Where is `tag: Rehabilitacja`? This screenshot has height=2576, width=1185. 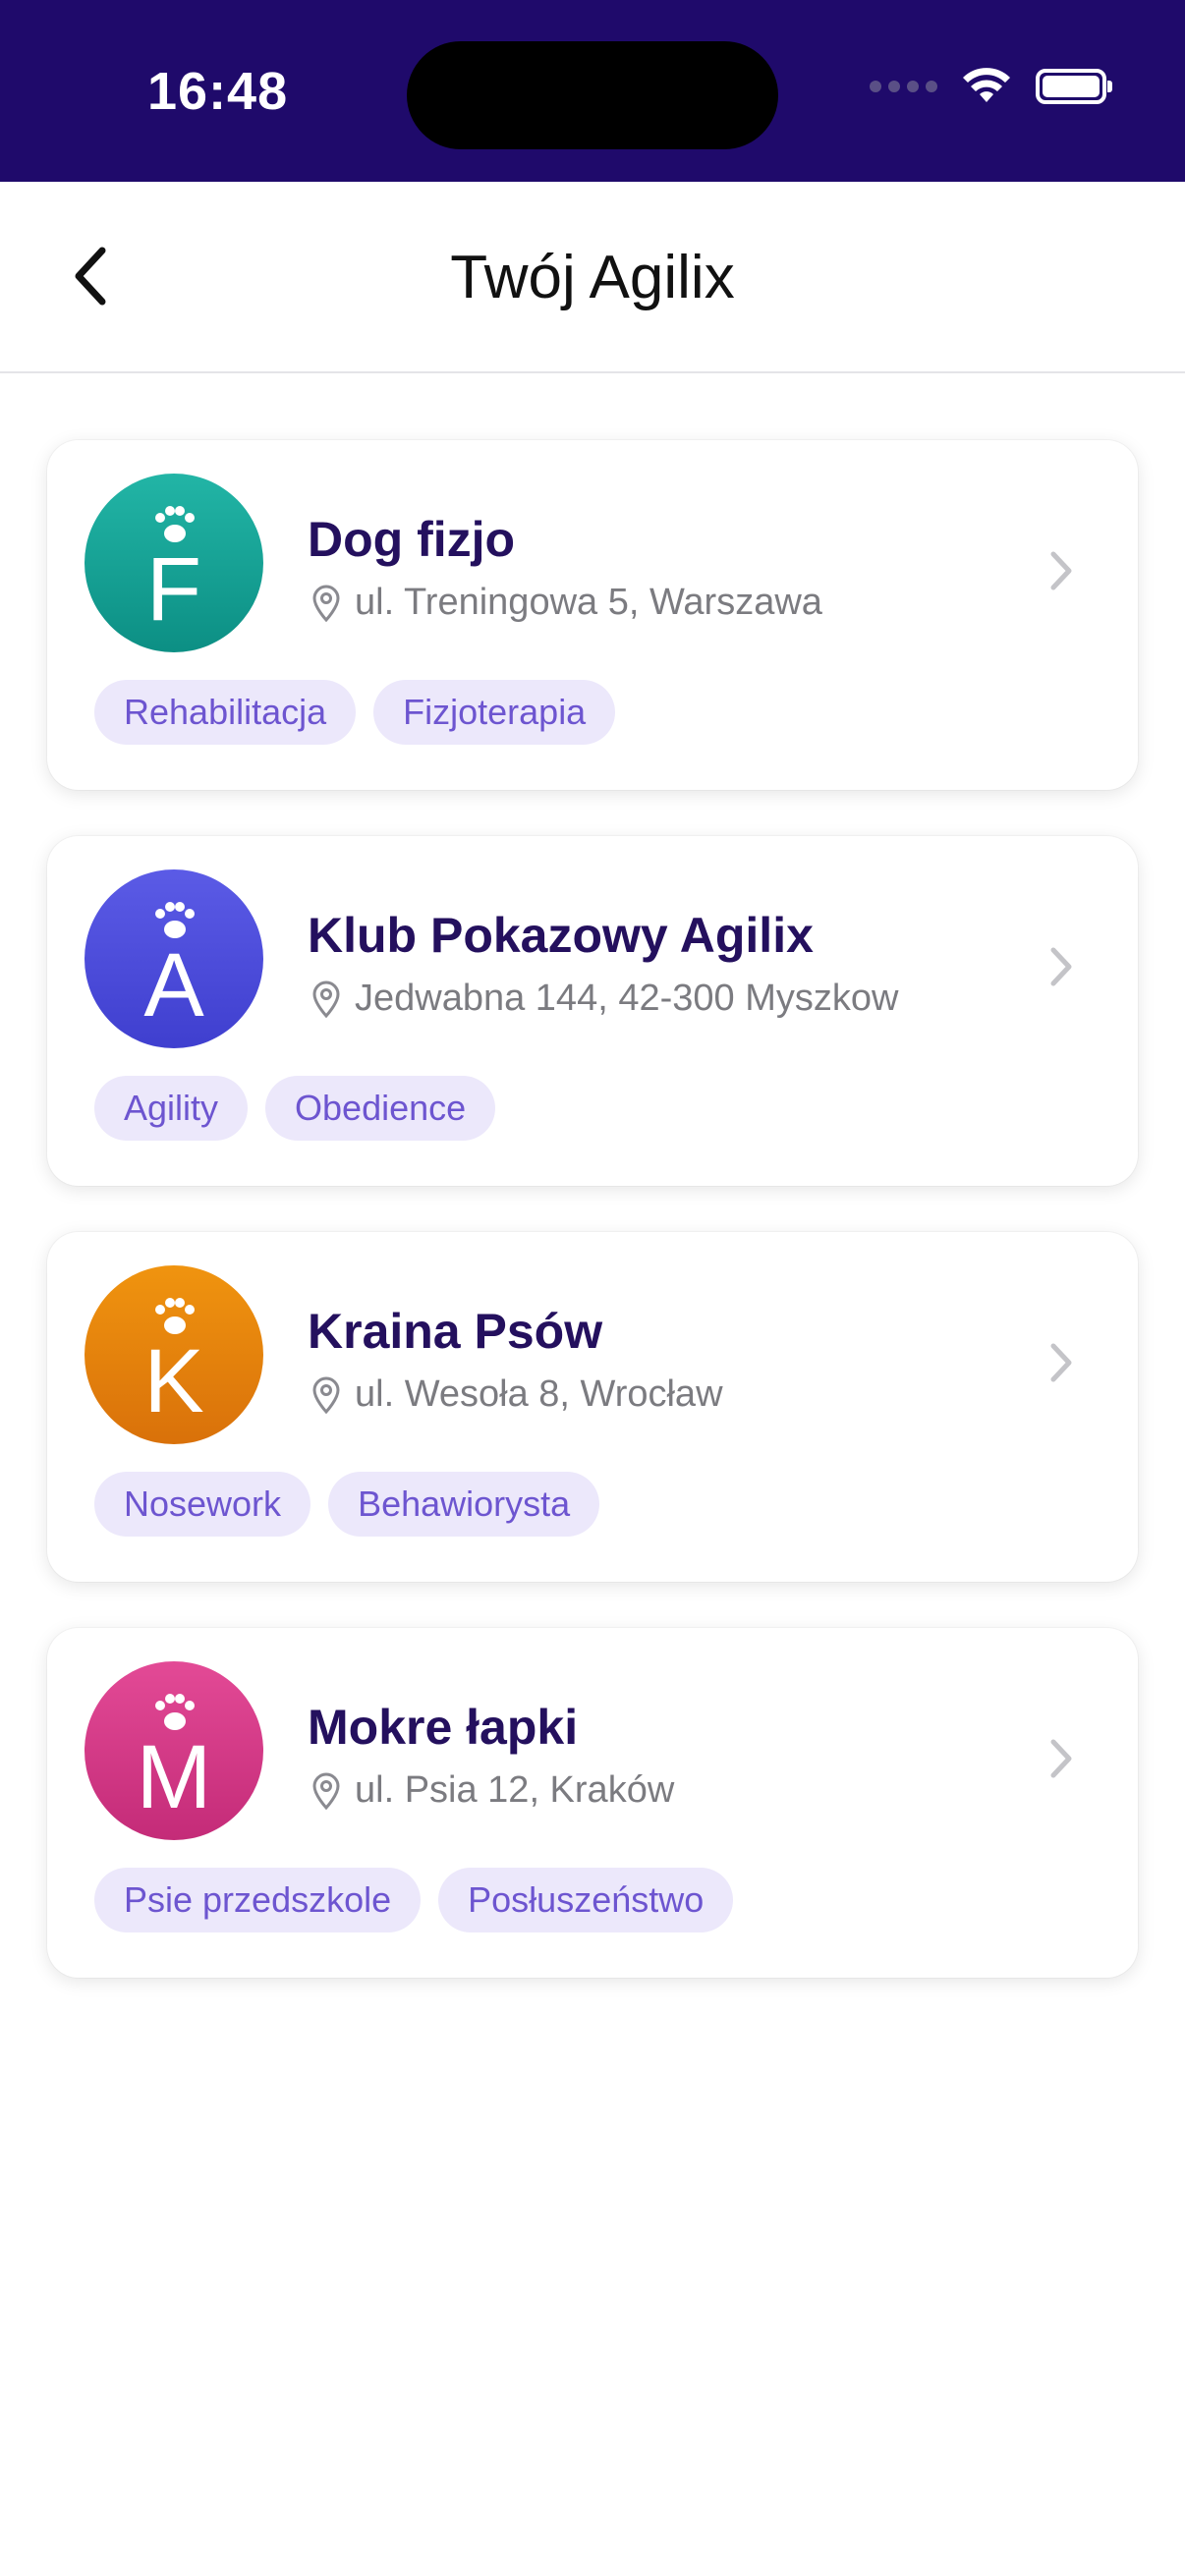 tag: Rehabilitacja is located at coordinates (226, 712).